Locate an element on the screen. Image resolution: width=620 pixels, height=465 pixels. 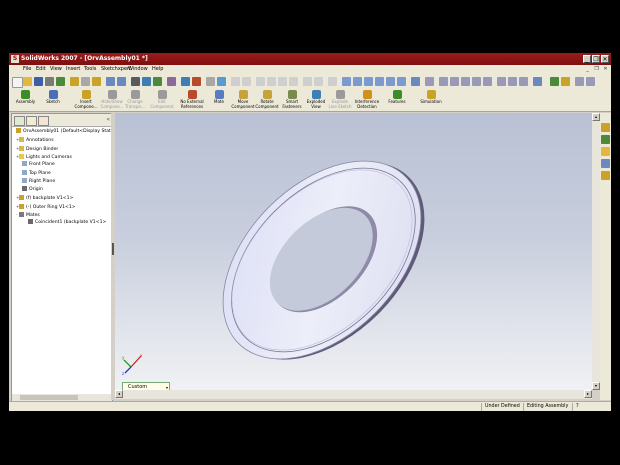
splitter-handle is located at coordinates (113, 249).